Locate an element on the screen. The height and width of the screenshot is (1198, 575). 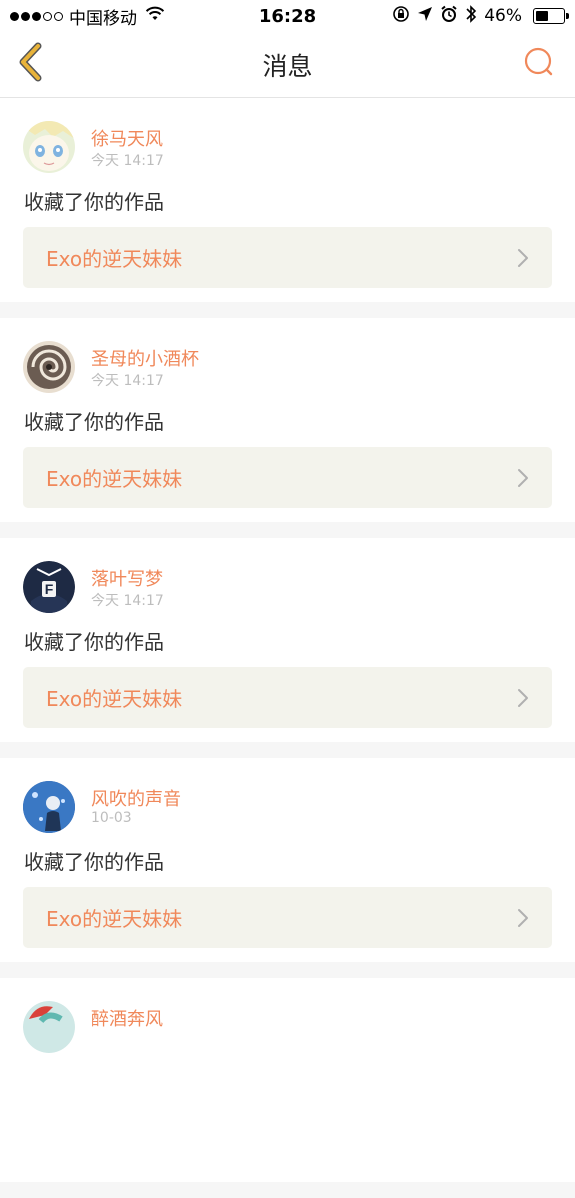
alarm-clock-icon is located at coordinates (449, 16).